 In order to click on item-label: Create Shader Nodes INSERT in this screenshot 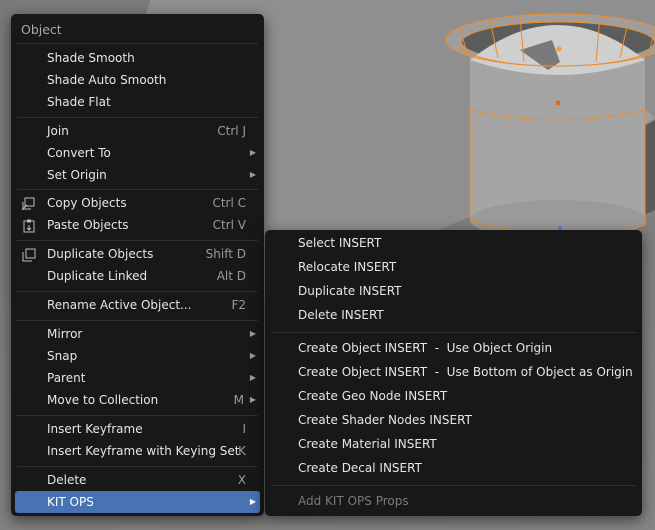, I will do `click(385, 420)`.